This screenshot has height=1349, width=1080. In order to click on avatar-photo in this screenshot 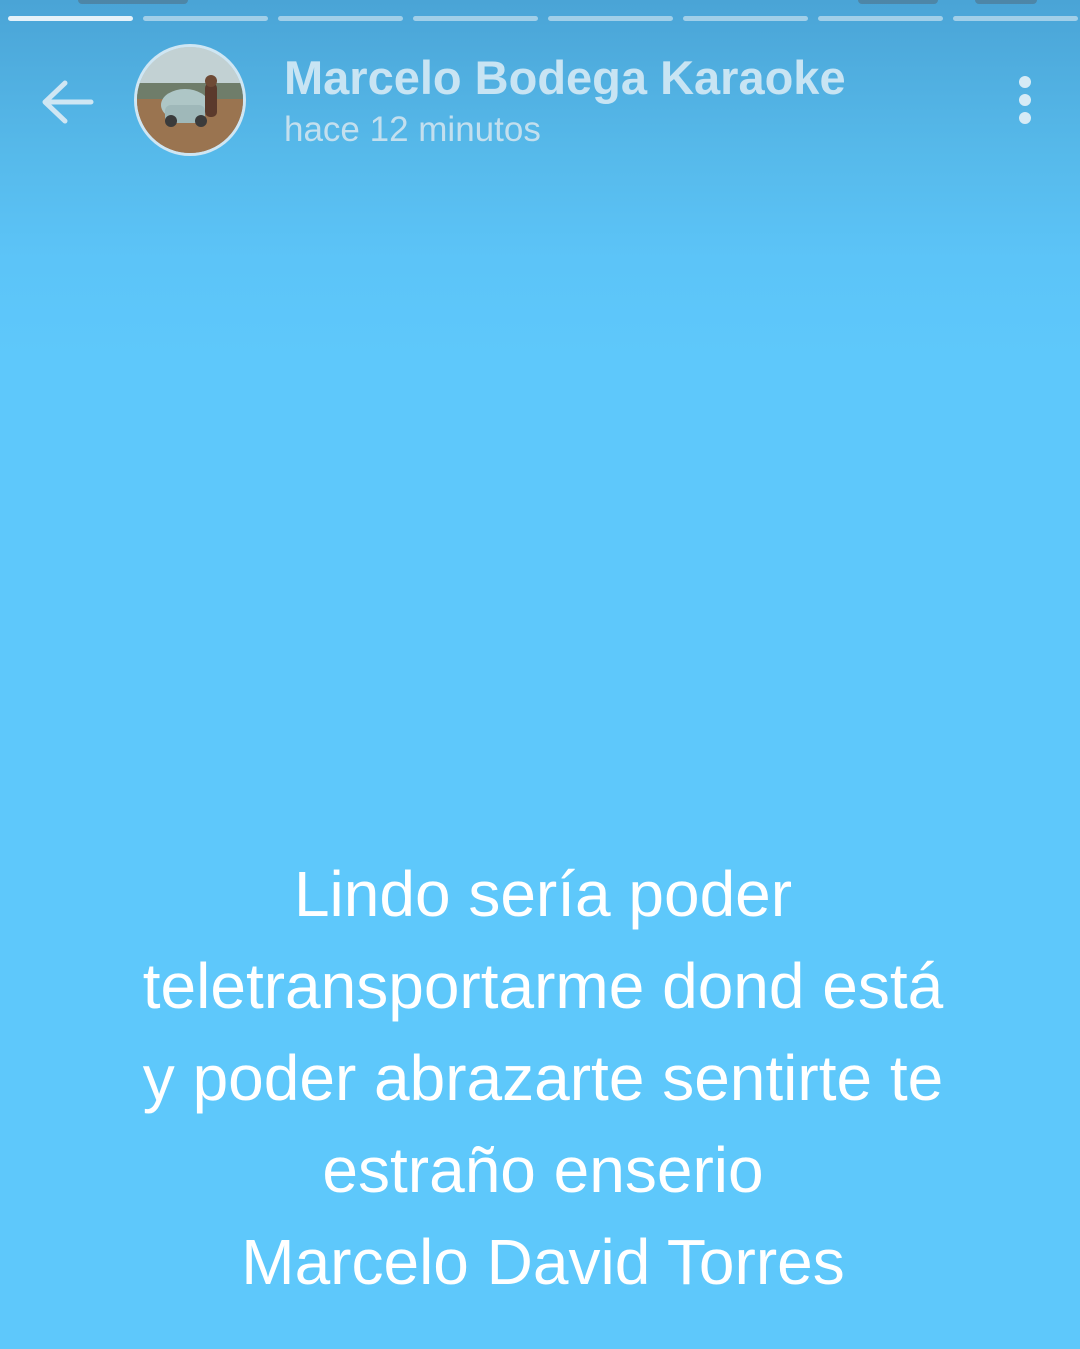, I will do `click(190, 100)`.